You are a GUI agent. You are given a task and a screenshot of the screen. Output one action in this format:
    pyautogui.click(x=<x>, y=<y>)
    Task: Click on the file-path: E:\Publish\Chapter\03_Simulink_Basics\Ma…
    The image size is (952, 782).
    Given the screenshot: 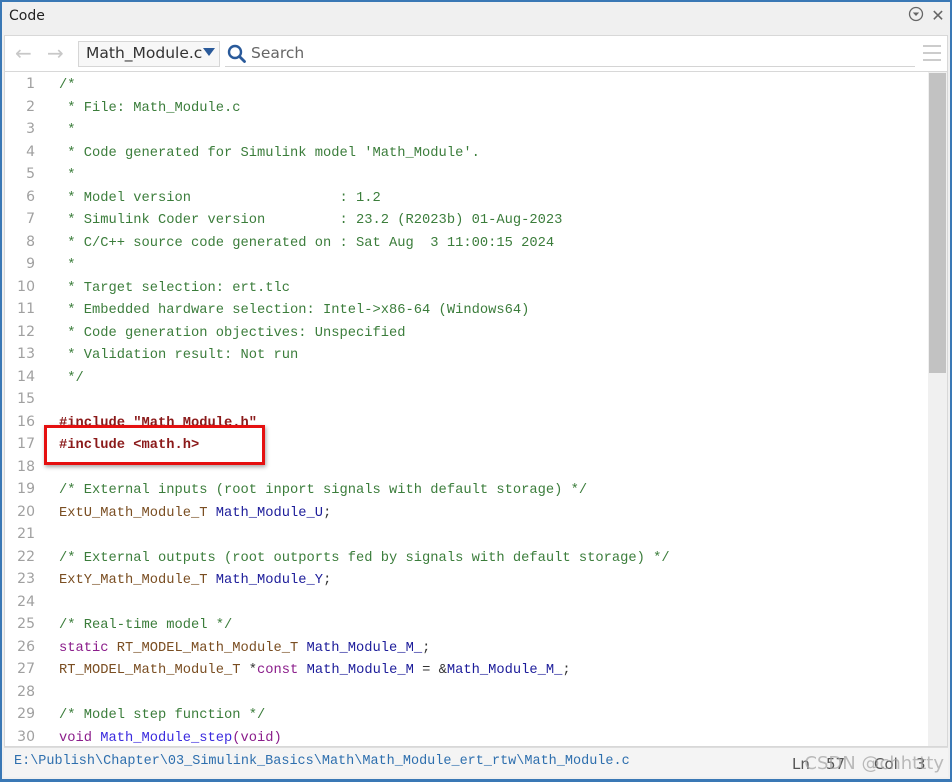 What is the action you would take?
    pyautogui.click(x=322, y=761)
    